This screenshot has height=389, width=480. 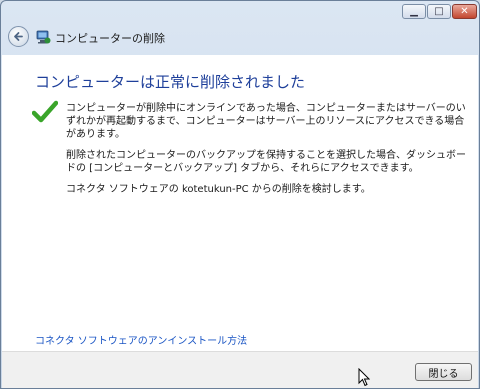 What do you see at coordinates (364, 377) in the screenshot?
I see `mouse-pointer-icon` at bounding box center [364, 377].